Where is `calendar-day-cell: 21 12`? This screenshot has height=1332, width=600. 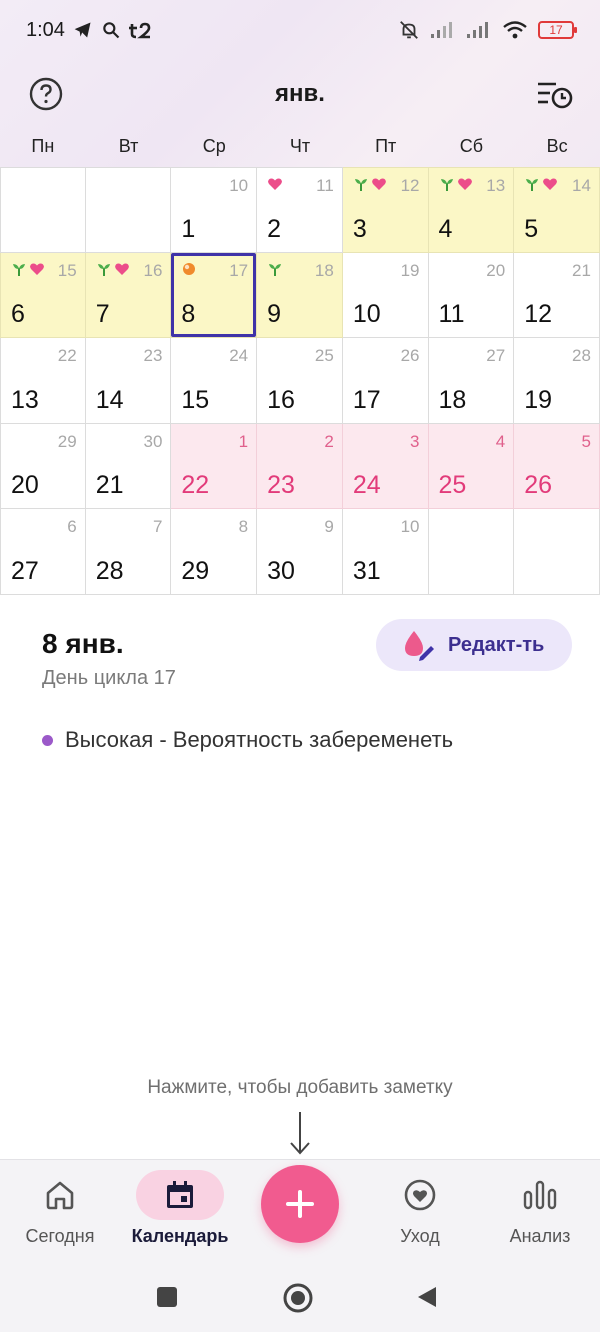
calendar-day-cell: 21 12 is located at coordinates (557, 295).